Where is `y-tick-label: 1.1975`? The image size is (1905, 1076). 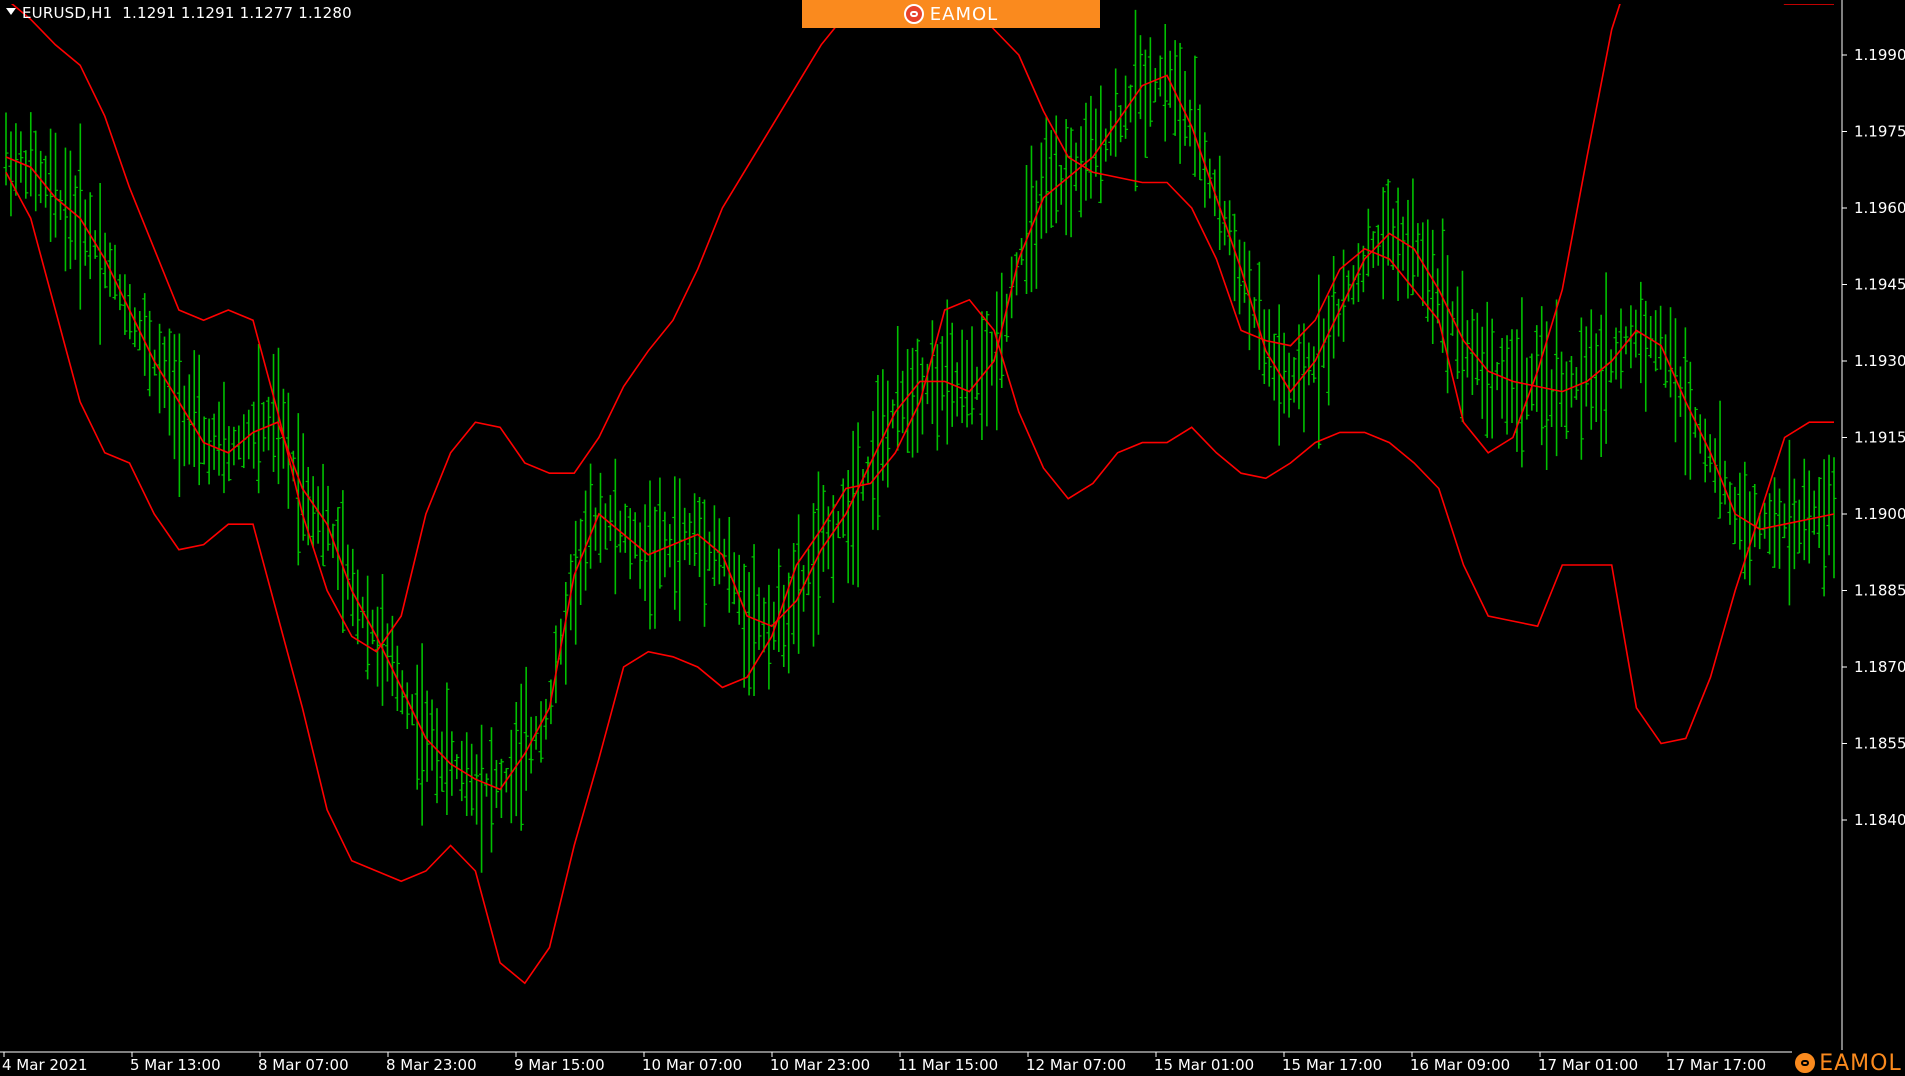
y-tick-label: 1.1975 is located at coordinates (1879, 132).